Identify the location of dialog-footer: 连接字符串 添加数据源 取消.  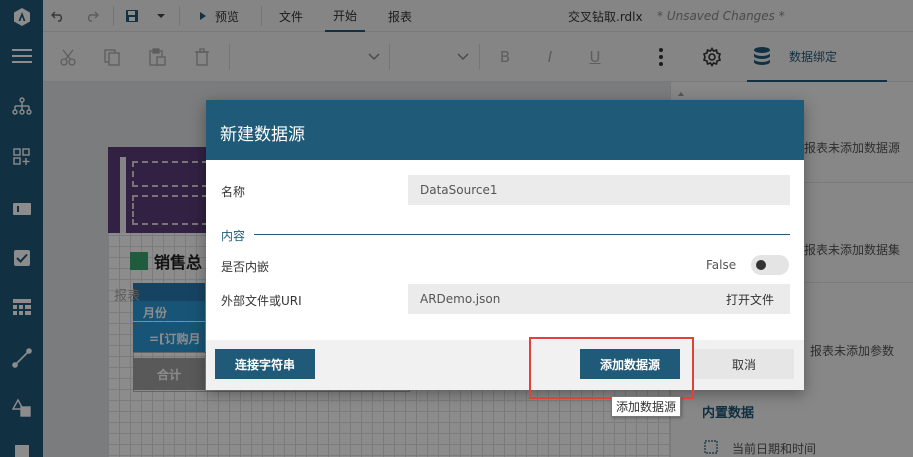
(505, 365).